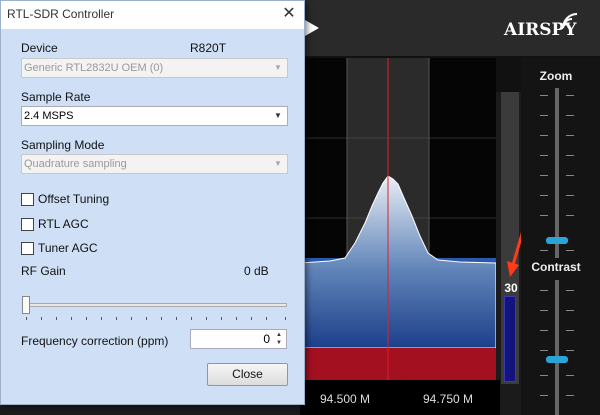  What do you see at coordinates (557, 240) in the screenshot?
I see `zoom-slider-thumb` at bounding box center [557, 240].